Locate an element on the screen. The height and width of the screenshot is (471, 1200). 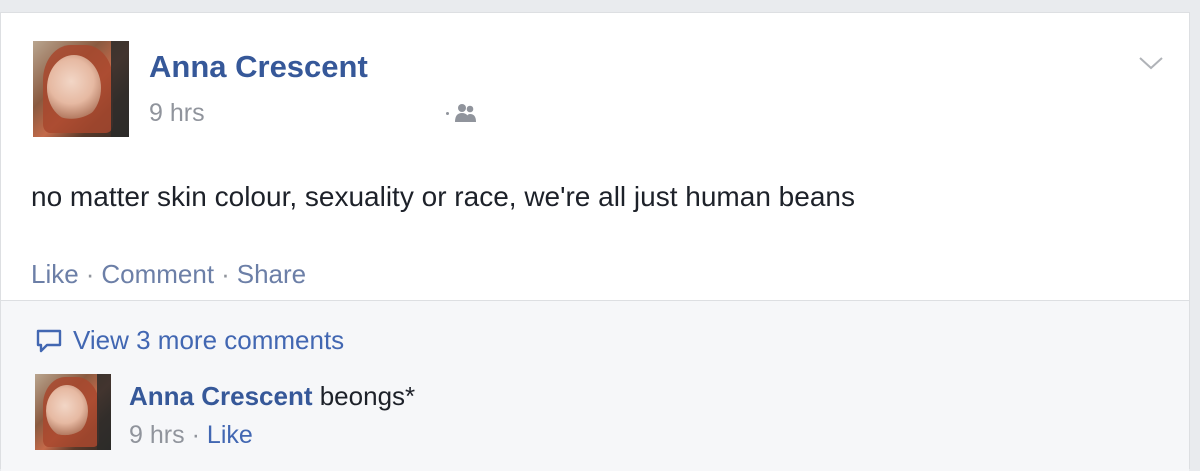
comment-body: Anna Crescent beongs* is located at coordinates (272, 396).